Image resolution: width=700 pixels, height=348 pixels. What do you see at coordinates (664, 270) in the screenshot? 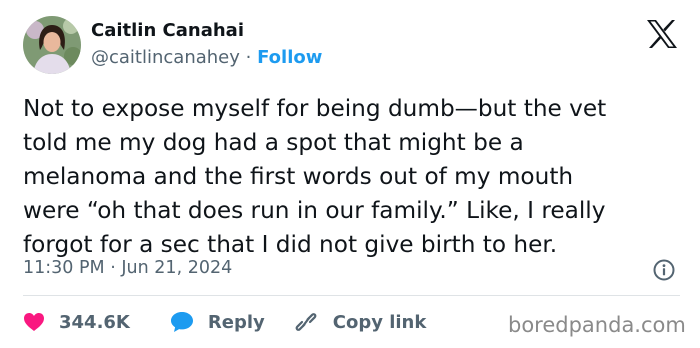
I see `info-icon` at bounding box center [664, 270].